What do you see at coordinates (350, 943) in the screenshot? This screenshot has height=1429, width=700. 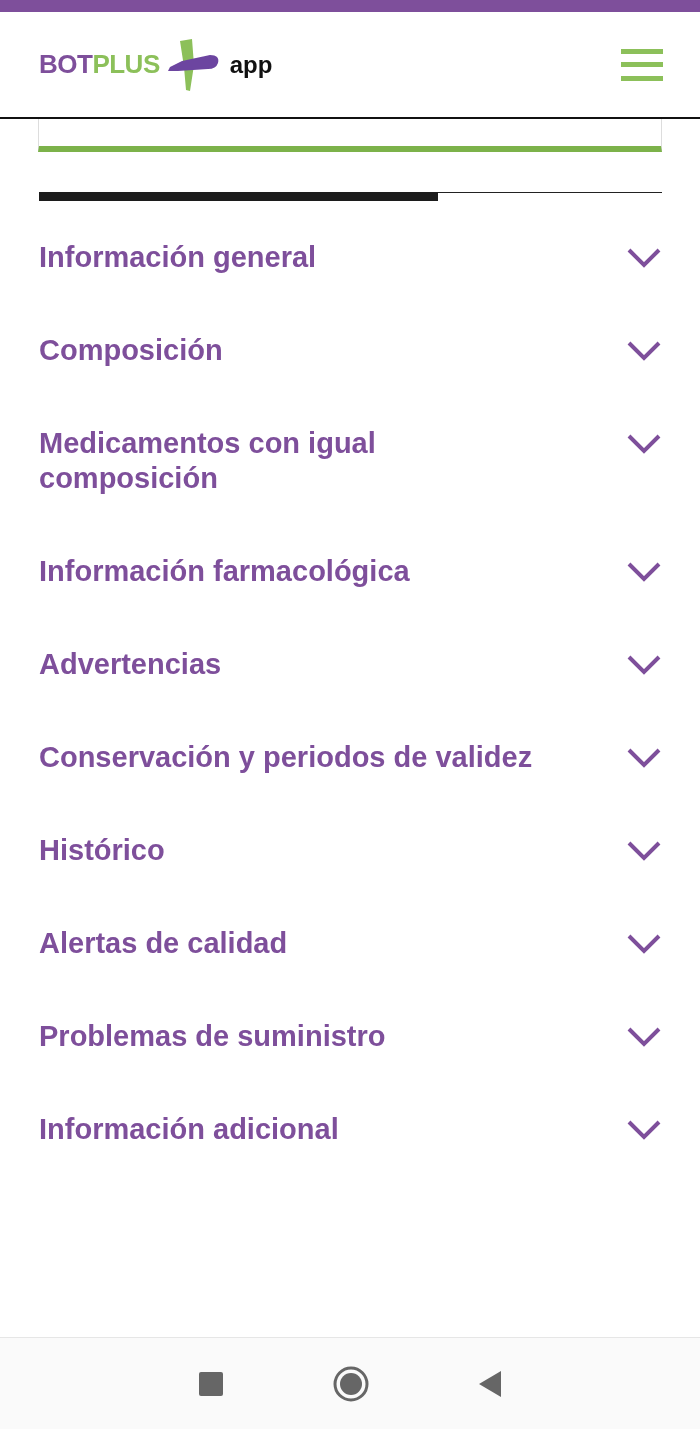 I see `accordion-header: Alertas de calidad` at bounding box center [350, 943].